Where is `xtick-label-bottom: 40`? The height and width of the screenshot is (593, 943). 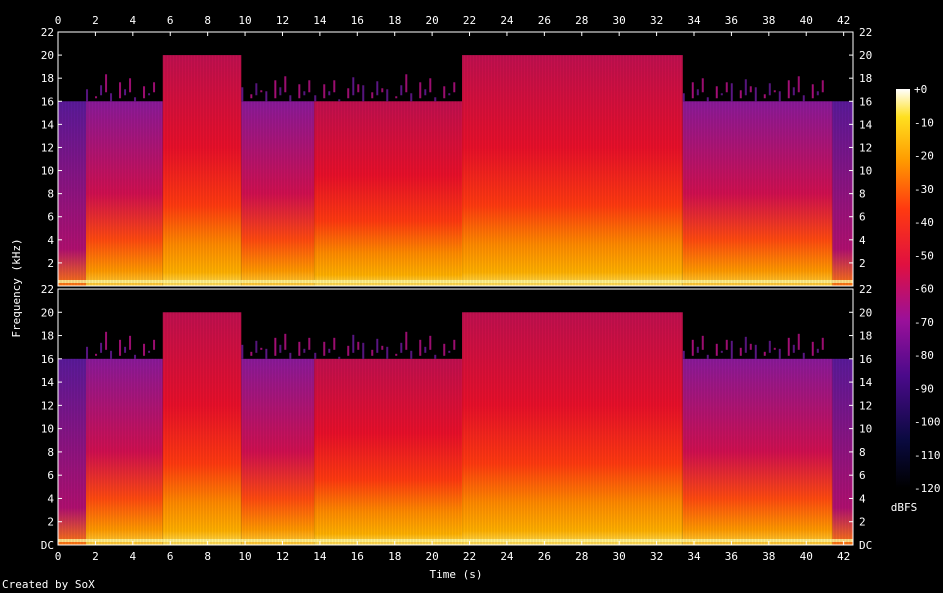 xtick-label-bottom: 40 is located at coordinates (806, 556).